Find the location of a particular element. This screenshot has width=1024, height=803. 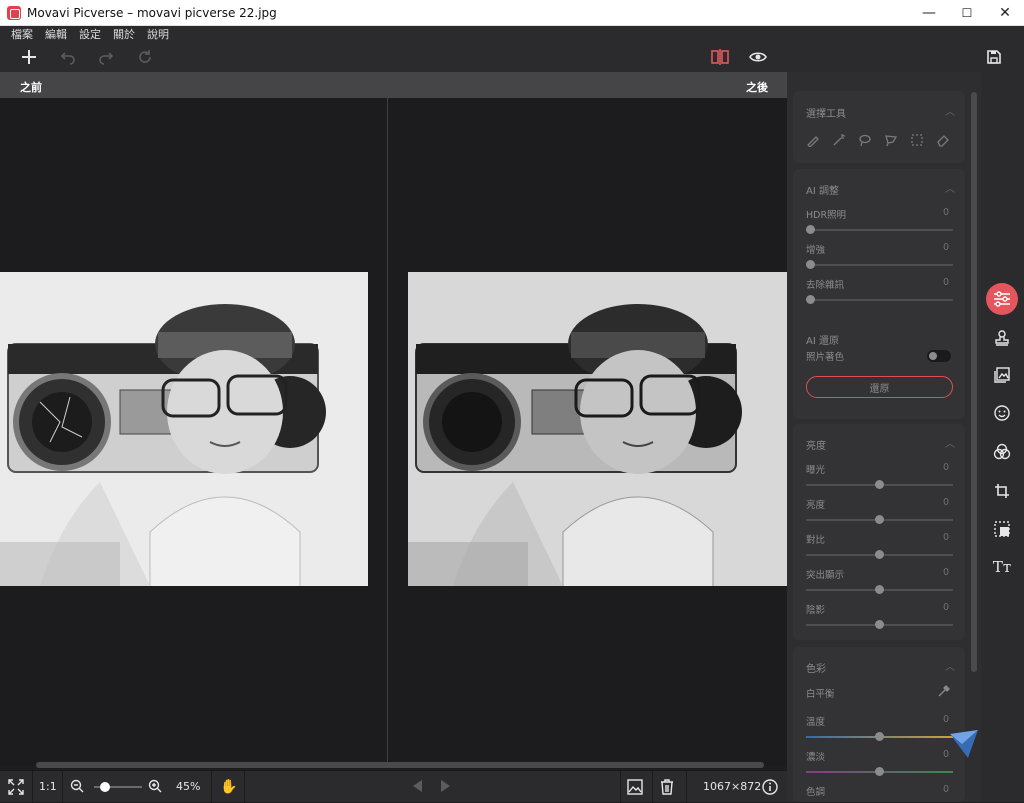

compare-split-icon is located at coordinates (720, 57).